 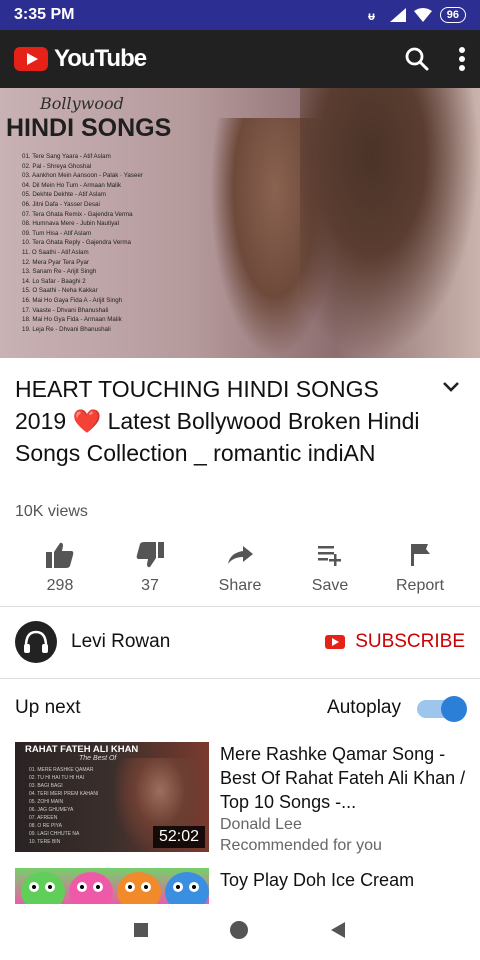 I want to click on action-row: 298 37 Share Save Report, so click(x=240, y=568).